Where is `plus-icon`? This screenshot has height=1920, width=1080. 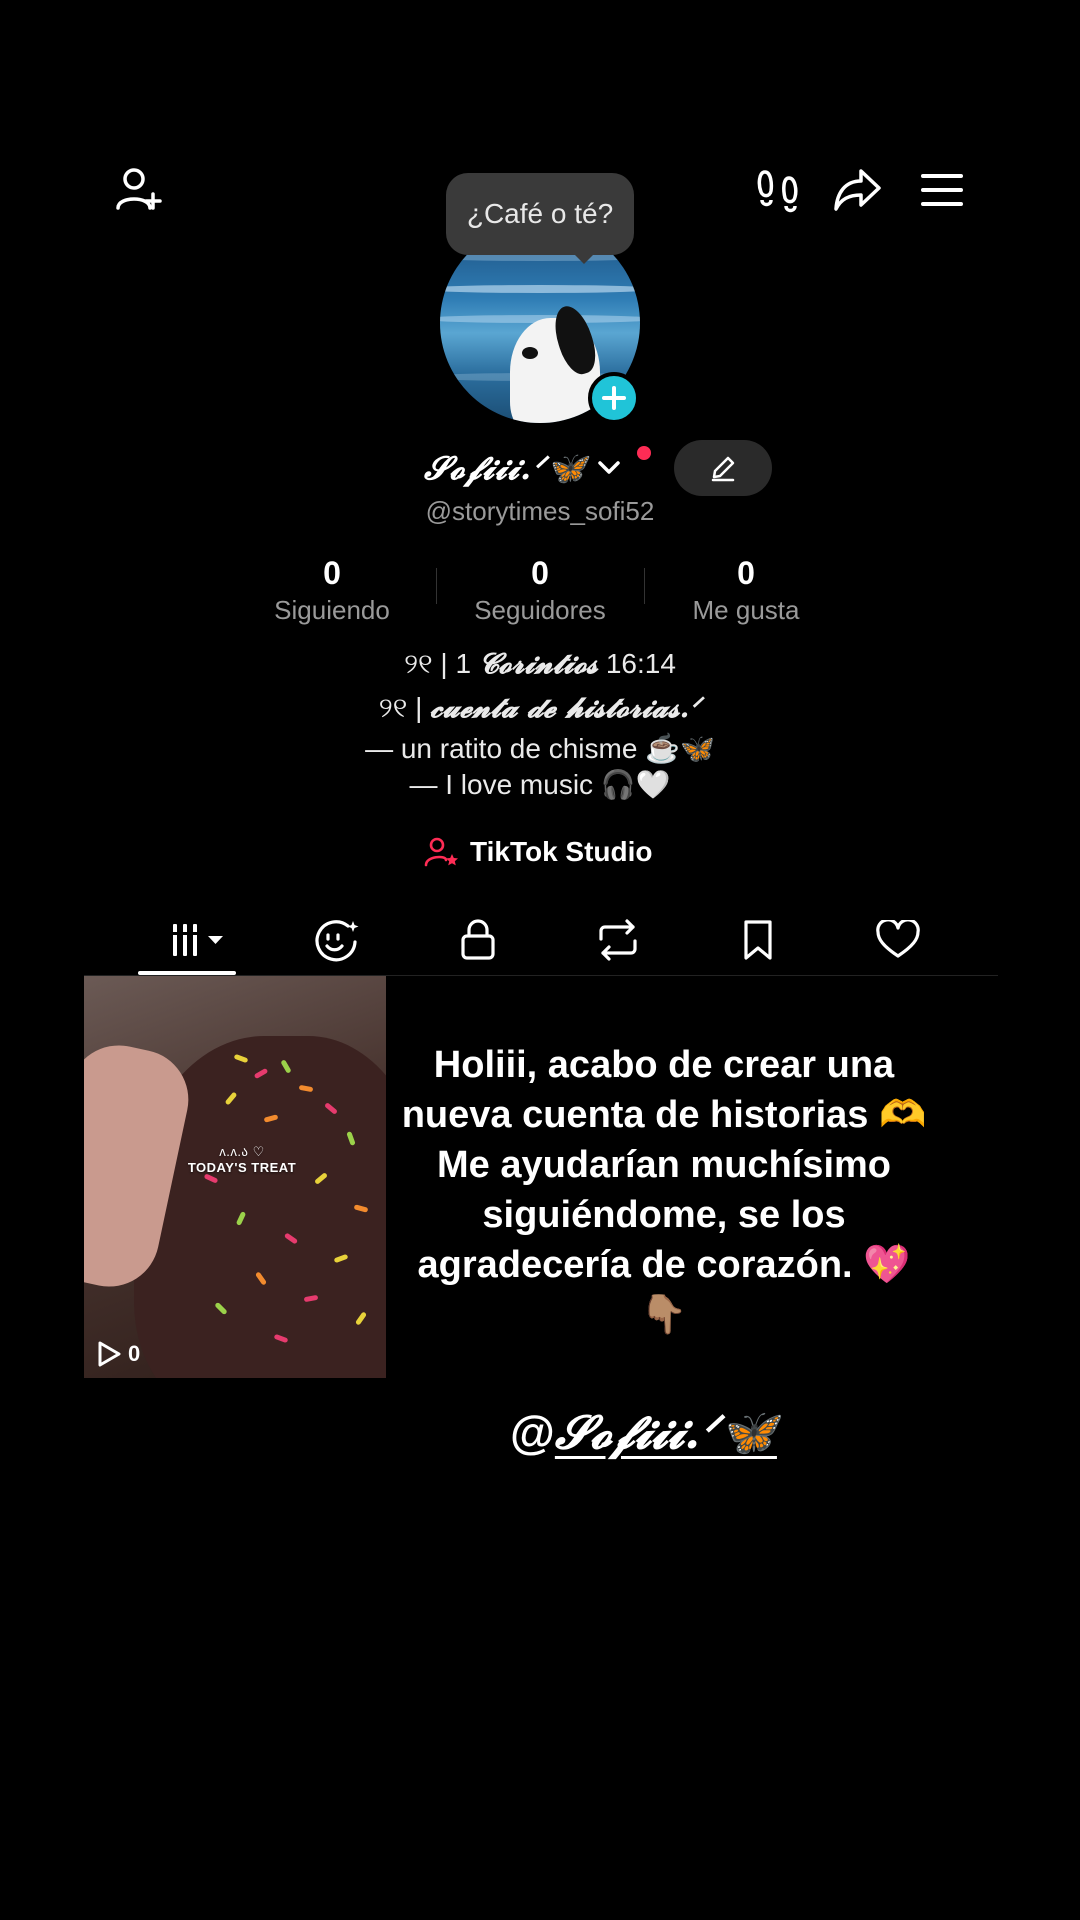
plus-icon is located at coordinates (614, 398).